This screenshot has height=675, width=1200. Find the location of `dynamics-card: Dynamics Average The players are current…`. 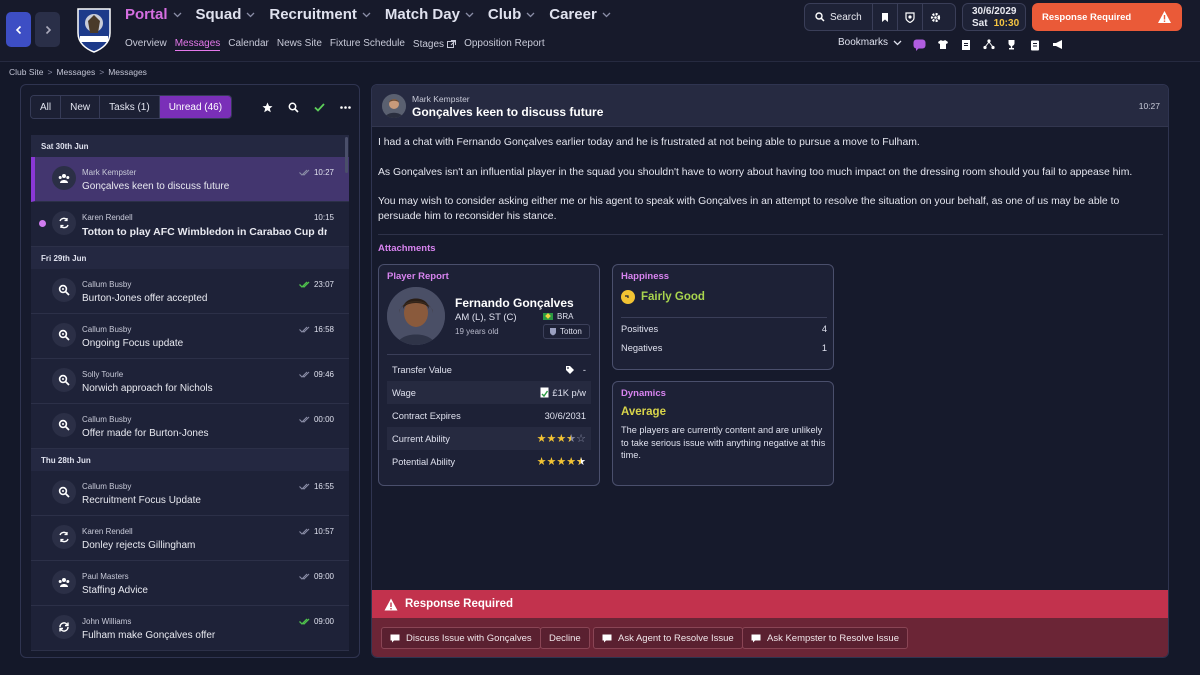

dynamics-card: Dynamics Average The players are current… is located at coordinates (723, 433).